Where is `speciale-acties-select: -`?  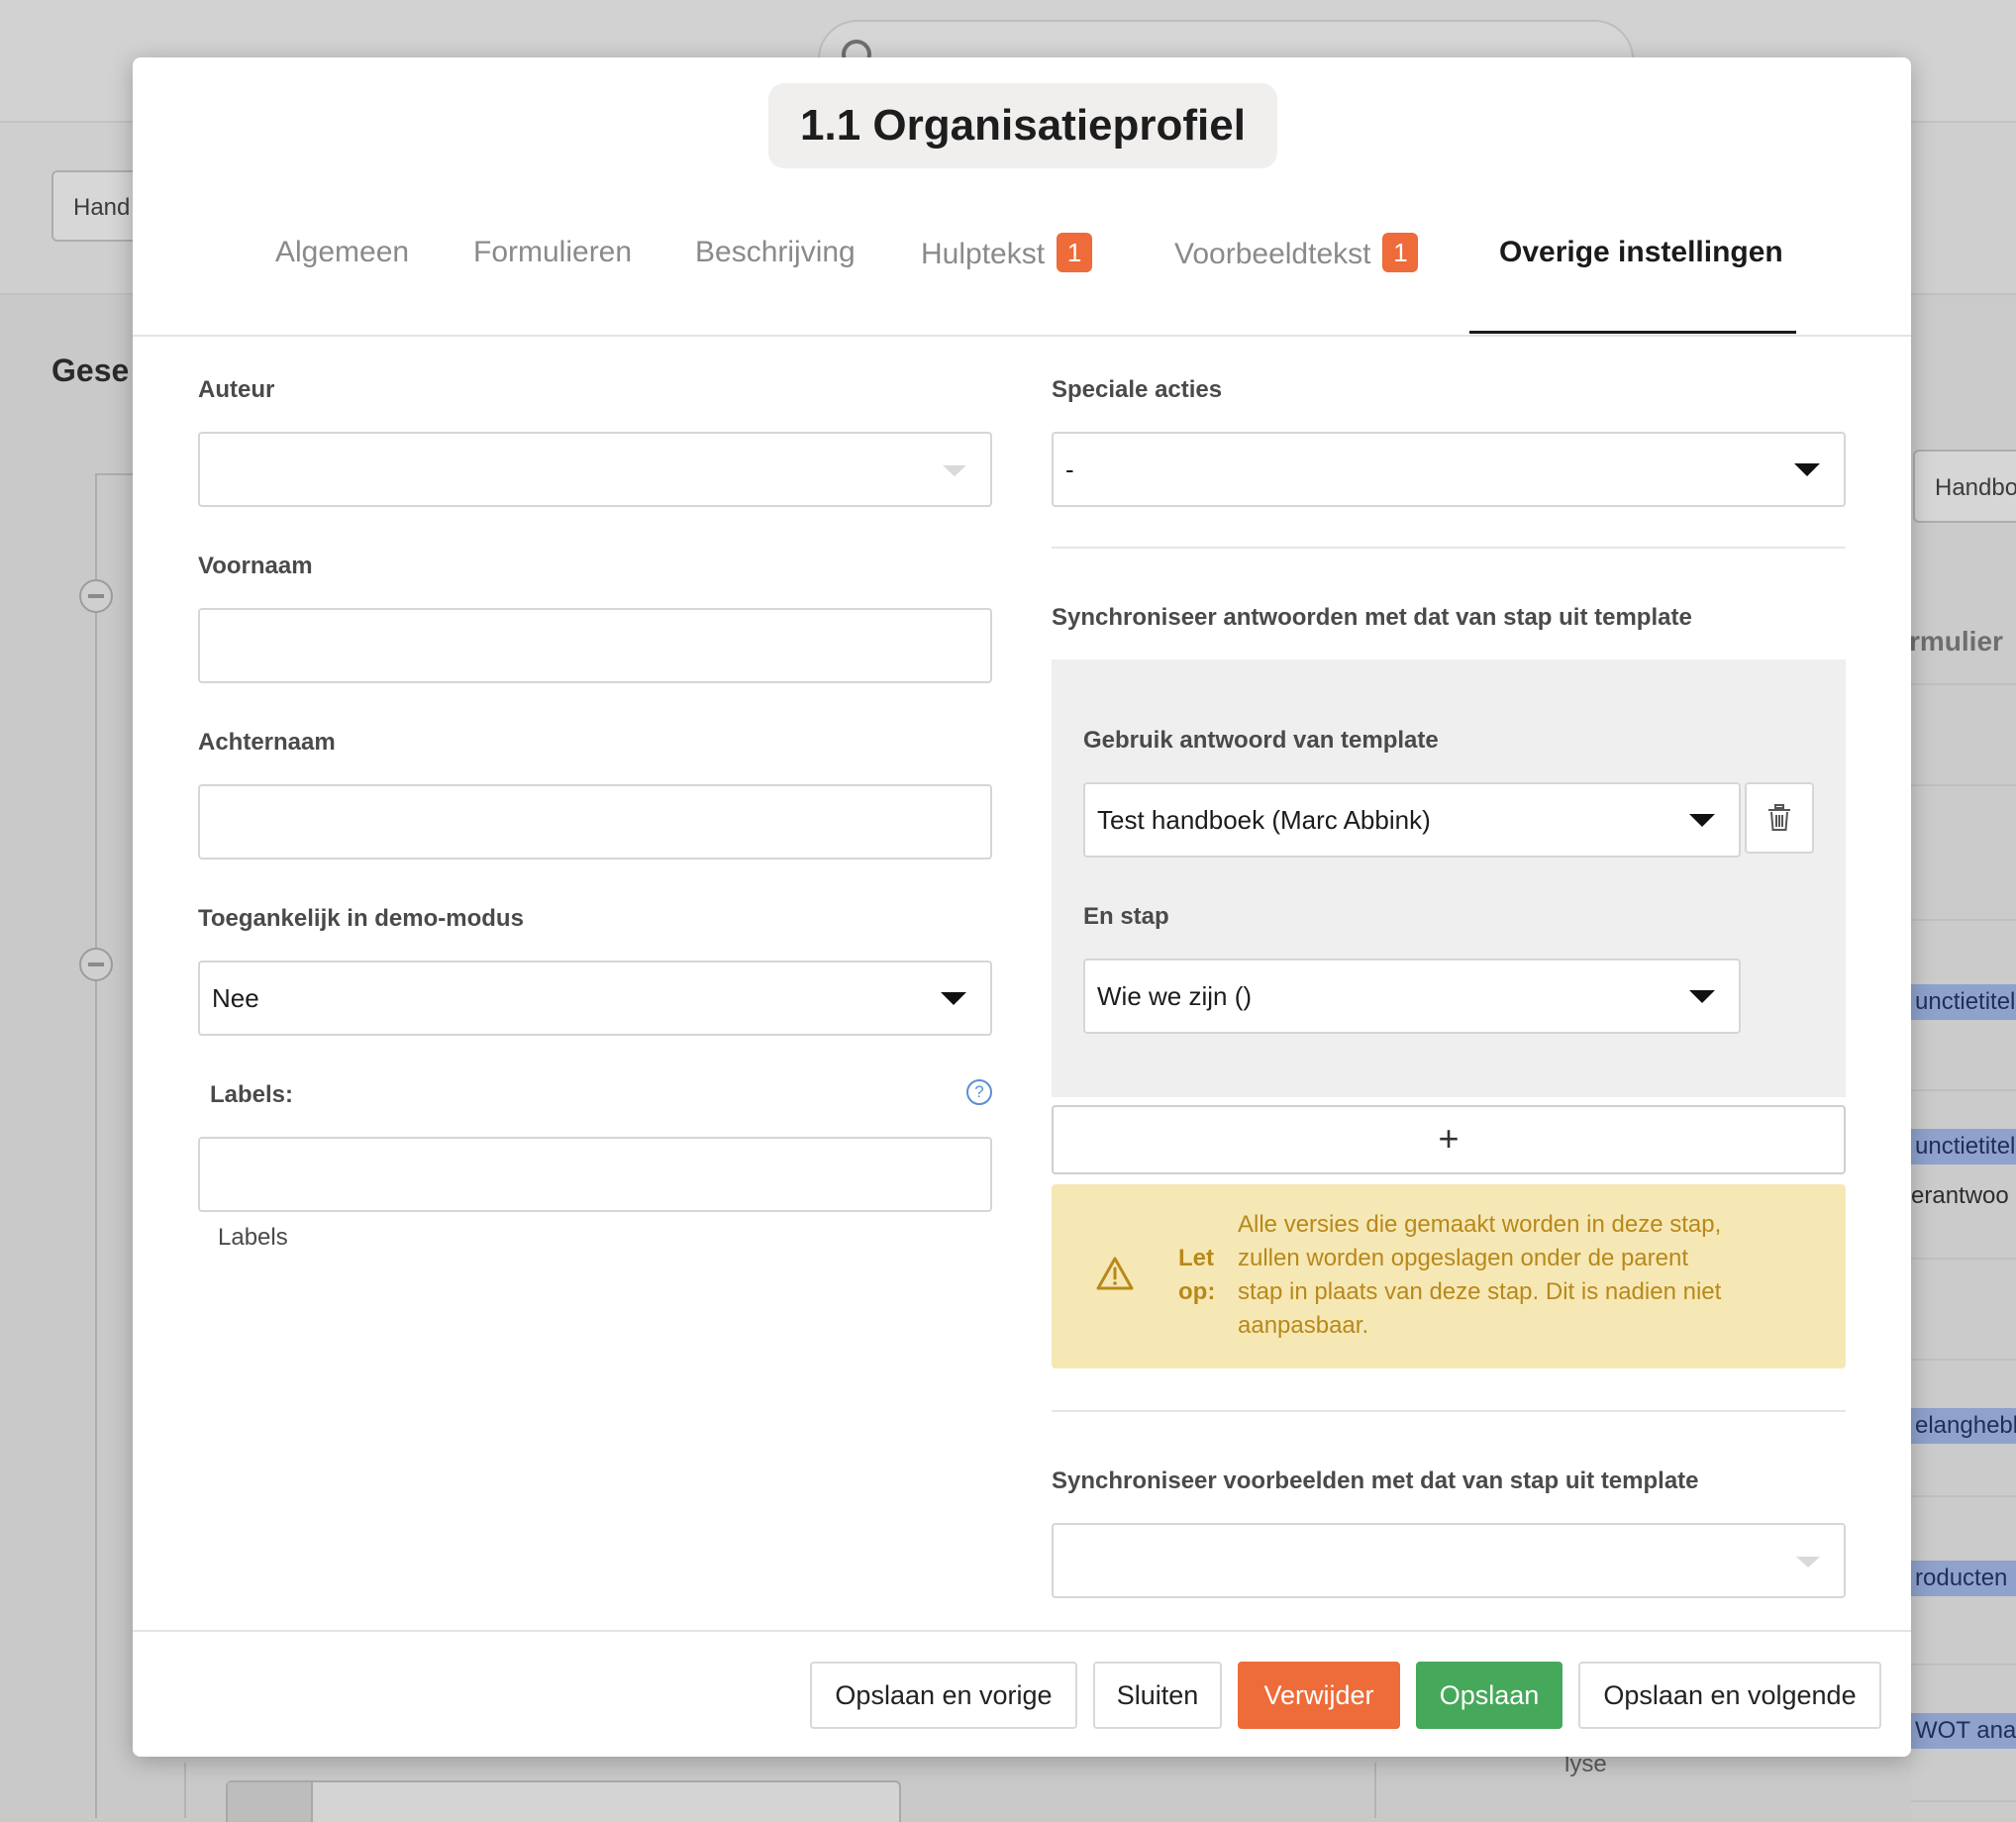 speciale-acties-select: - is located at coordinates (1449, 469).